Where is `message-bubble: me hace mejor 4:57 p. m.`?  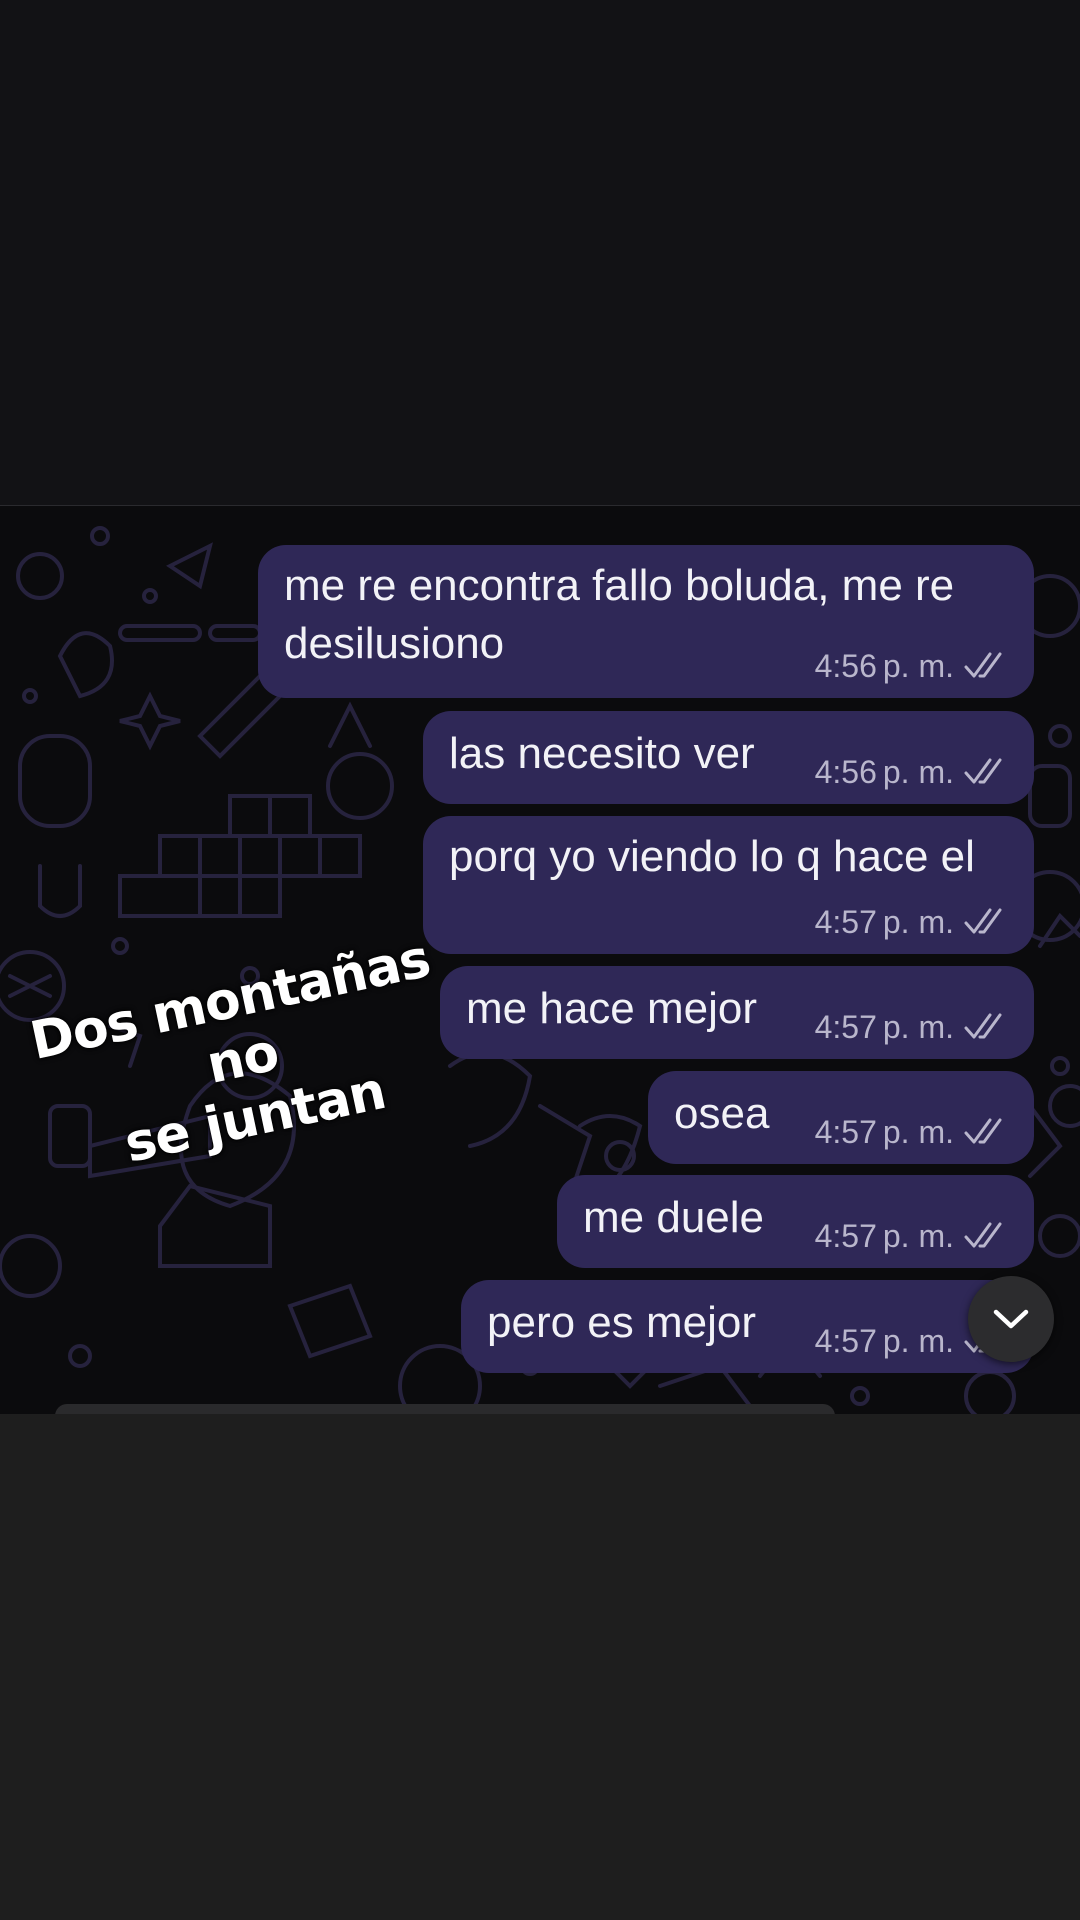 message-bubble: me hace mejor 4:57 p. m. is located at coordinates (737, 1012).